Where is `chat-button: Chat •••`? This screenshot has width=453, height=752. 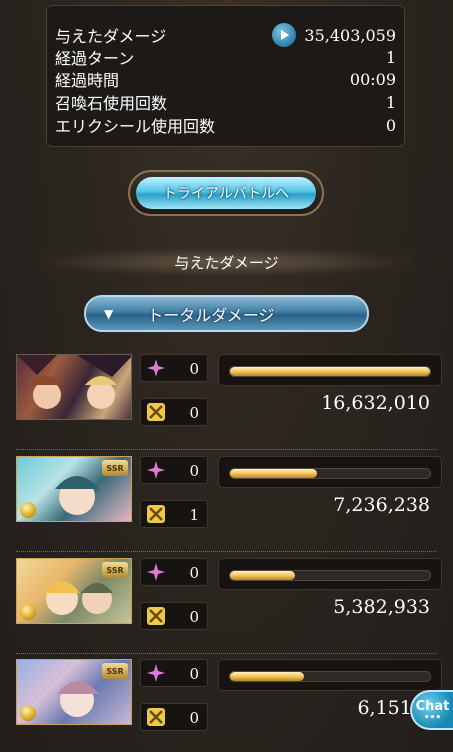
chat-button: Chat ••• is located at coordinates (431, 710).